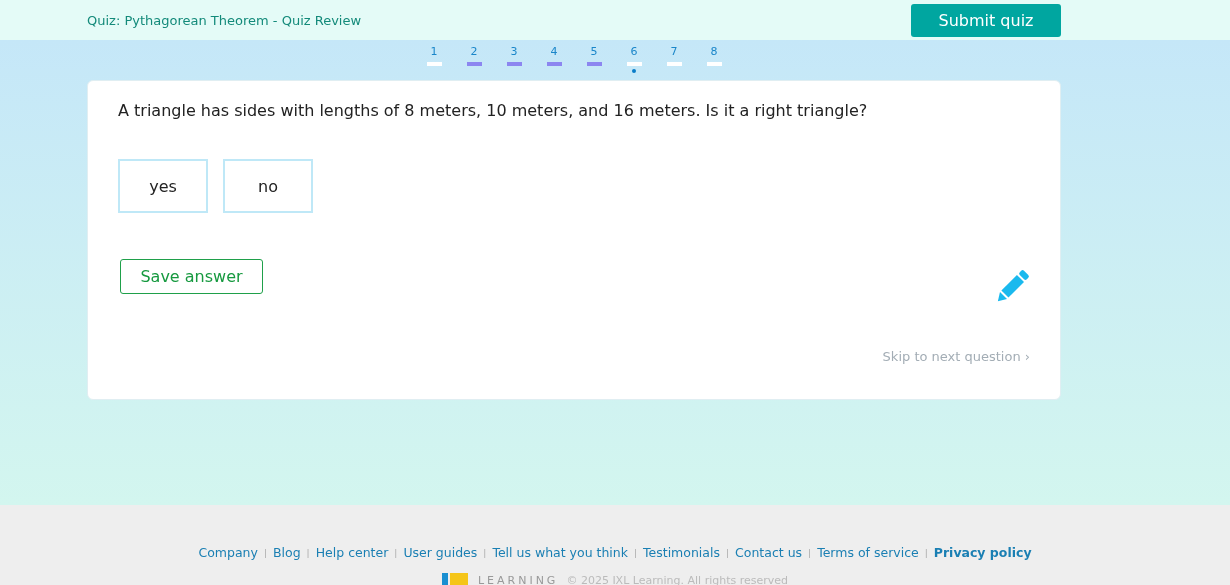 The image size is (1230, 585). I want to click on answer-choice: yes, so click(163, 186).